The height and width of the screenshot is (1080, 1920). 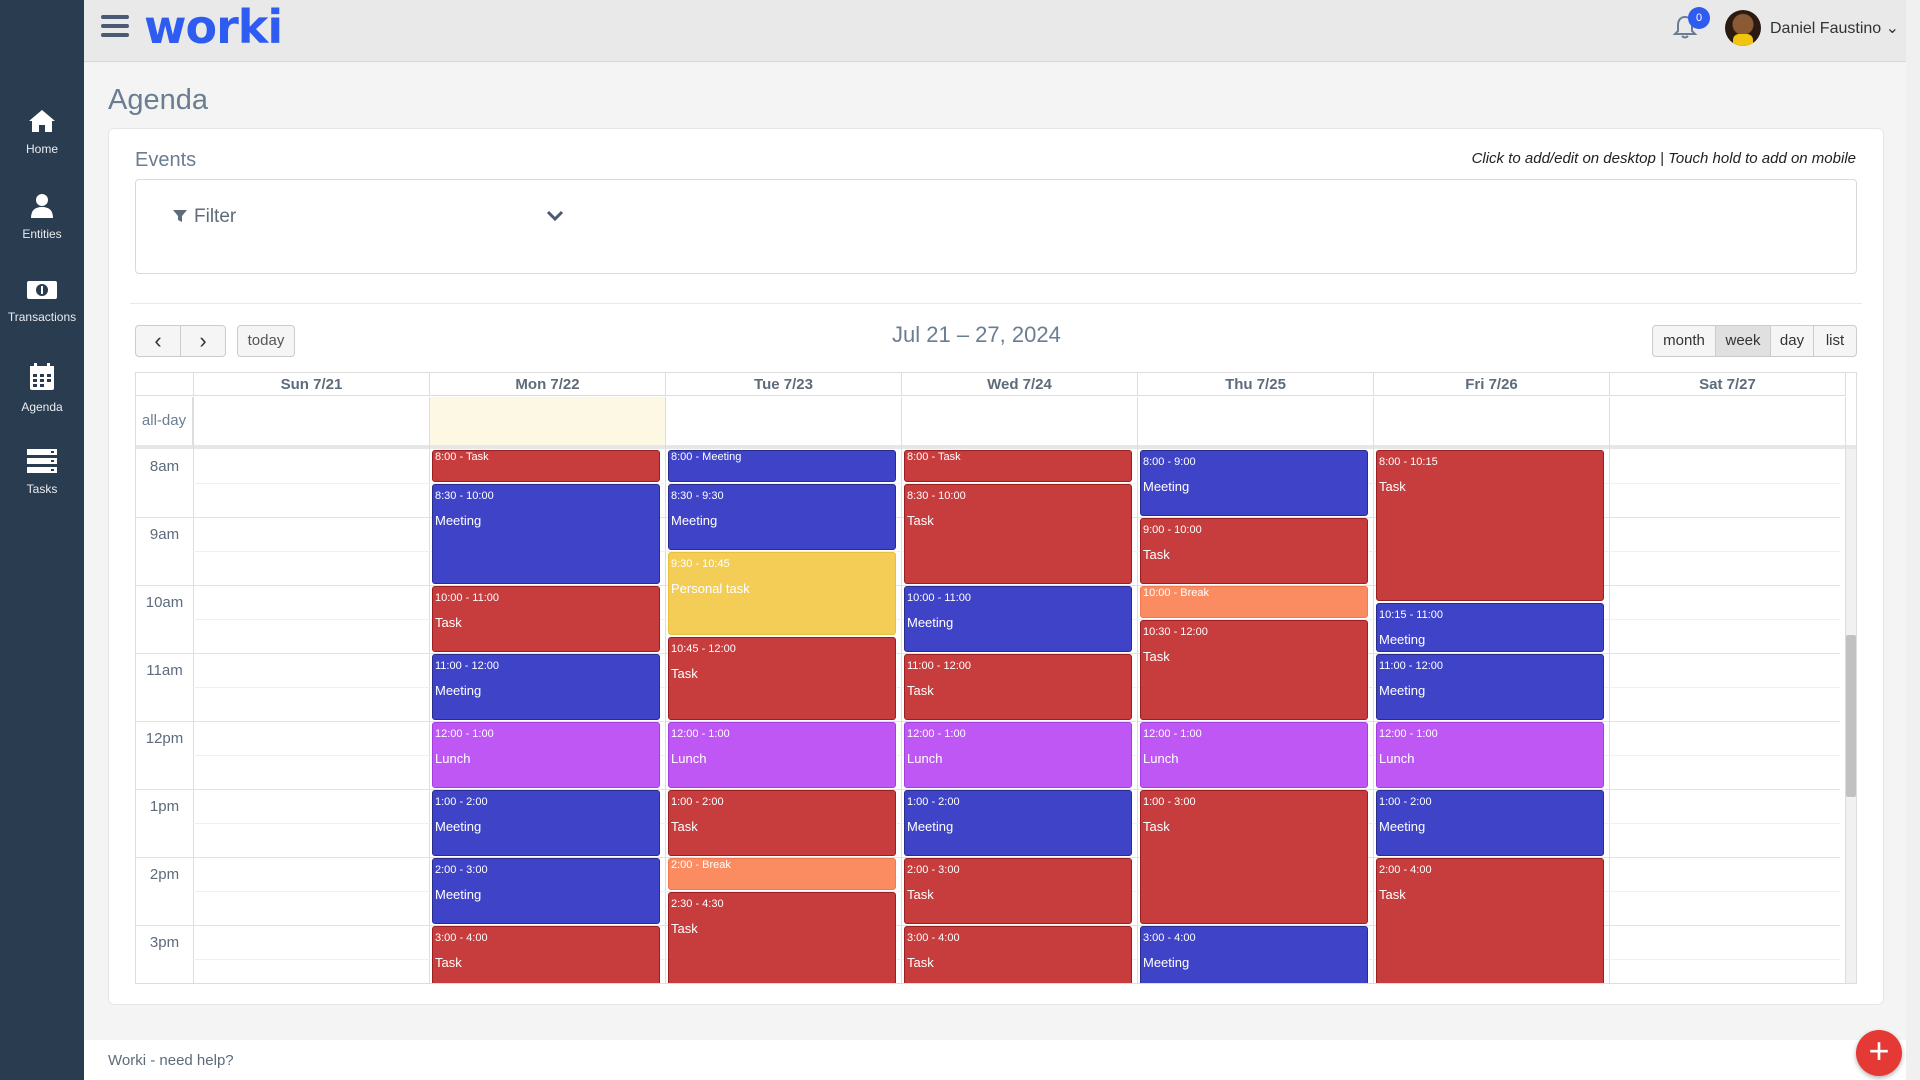 I want to click on event-task: 2:00 - 3:00 Task, so click(x=1018, y=891).